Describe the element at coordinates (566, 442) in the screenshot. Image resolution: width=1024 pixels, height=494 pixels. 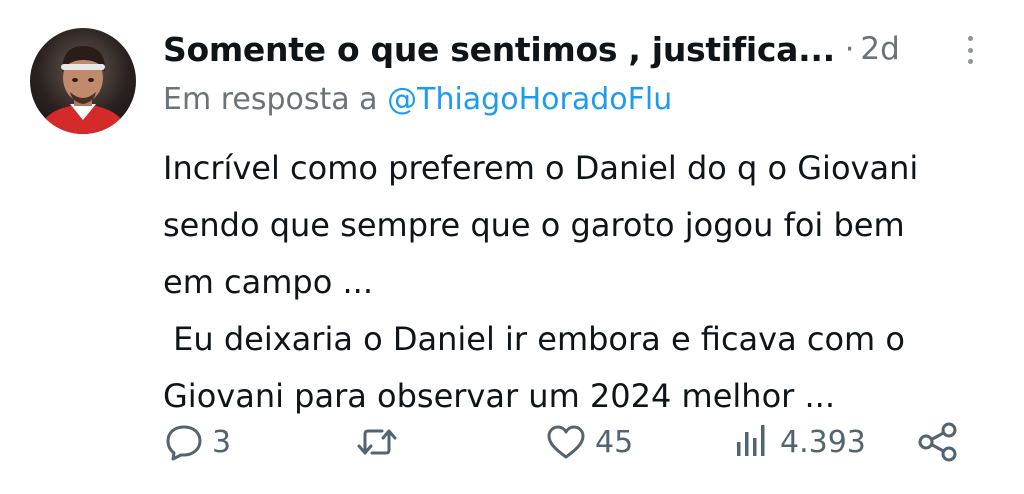
I see `heart-icon` at that location.